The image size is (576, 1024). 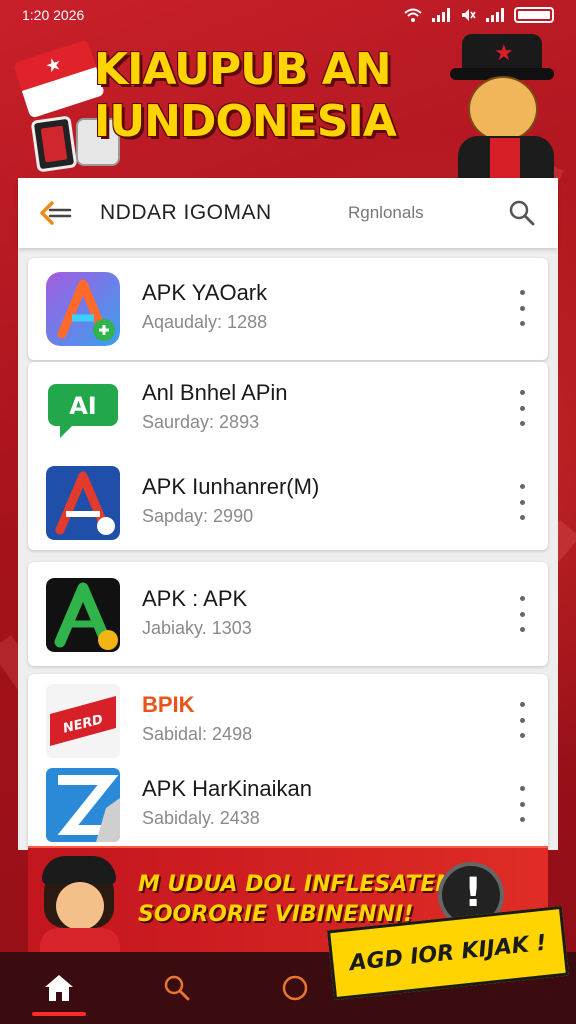 I want to click on app-meta: Sapday: 2990, so click(x=198, y=516).